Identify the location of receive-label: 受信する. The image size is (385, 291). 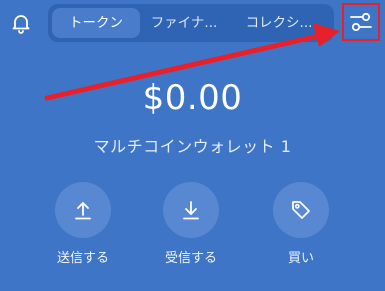
(190, 258).